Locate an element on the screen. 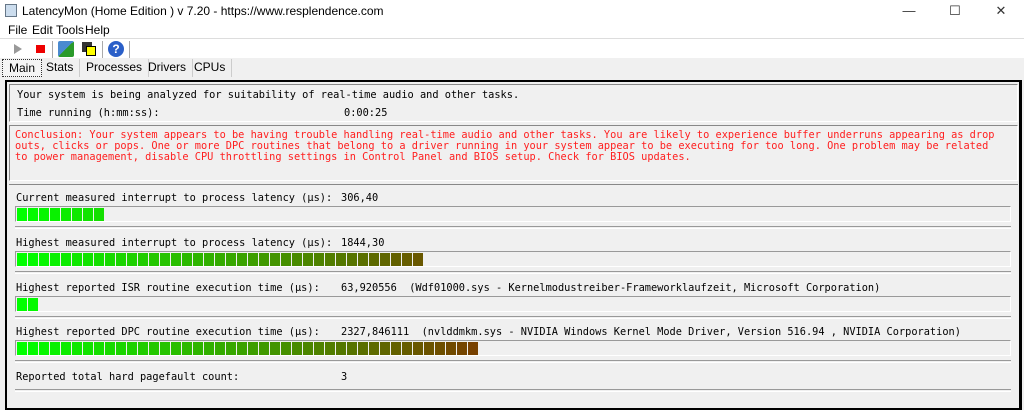 This screenshot has width=1024, height=410. menu-file: File is located at coordinates (17, 30).